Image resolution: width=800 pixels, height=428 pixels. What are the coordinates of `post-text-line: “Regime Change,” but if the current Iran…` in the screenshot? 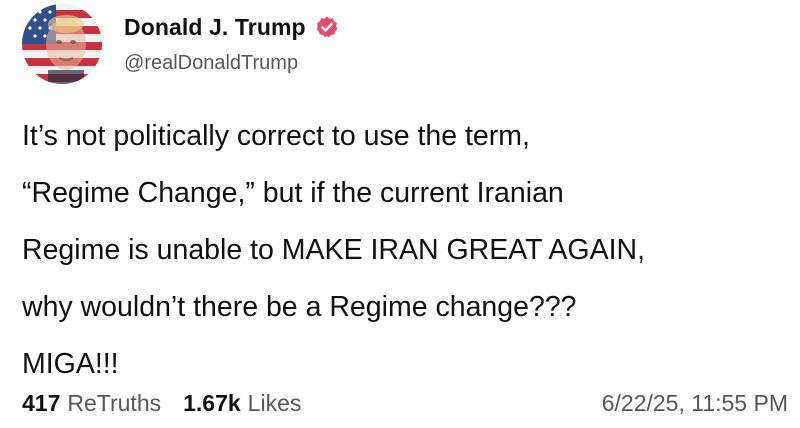 It's located at (293, 193).